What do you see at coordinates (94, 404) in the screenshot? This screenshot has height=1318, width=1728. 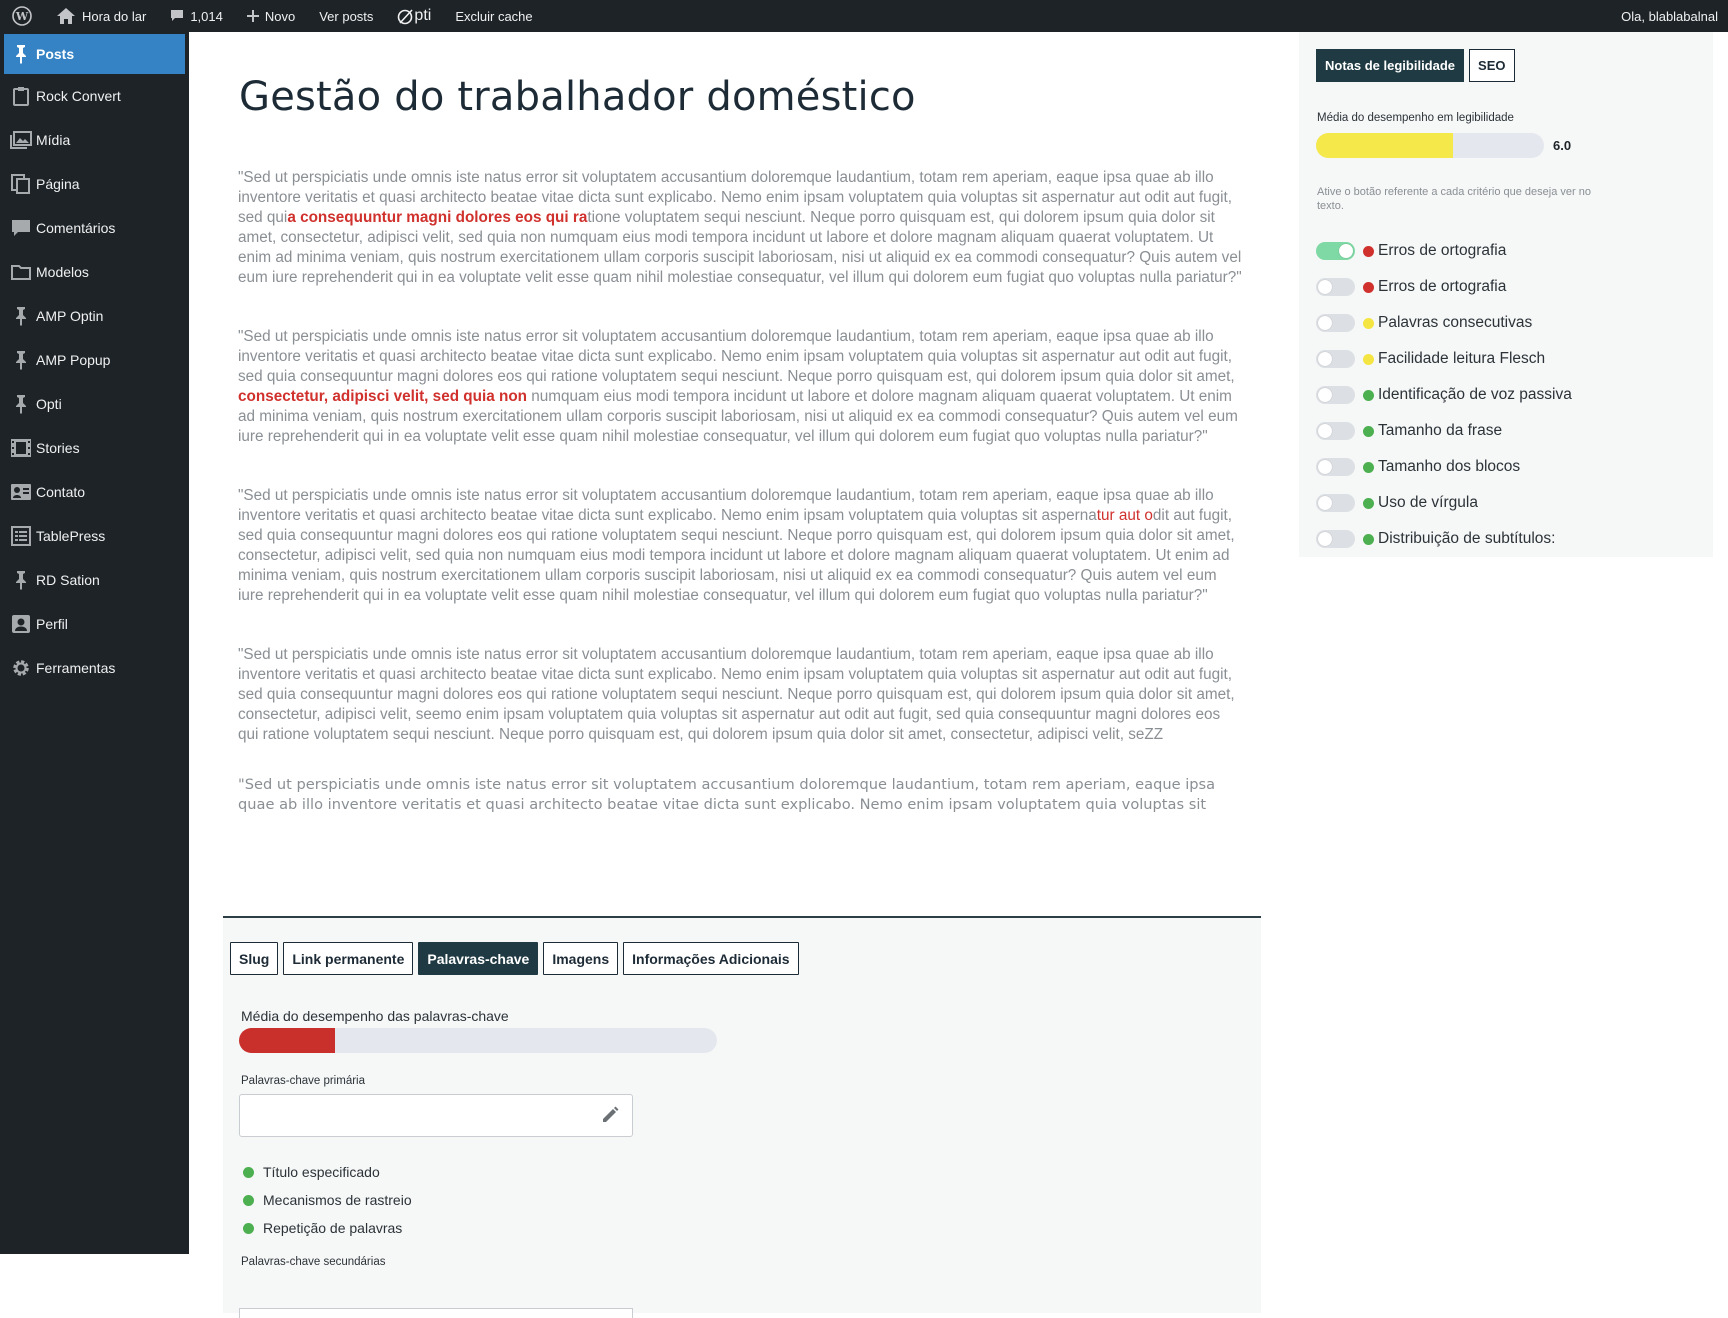 I see `sidebar-item-opti: Opti` at bounding box center [94, 404].